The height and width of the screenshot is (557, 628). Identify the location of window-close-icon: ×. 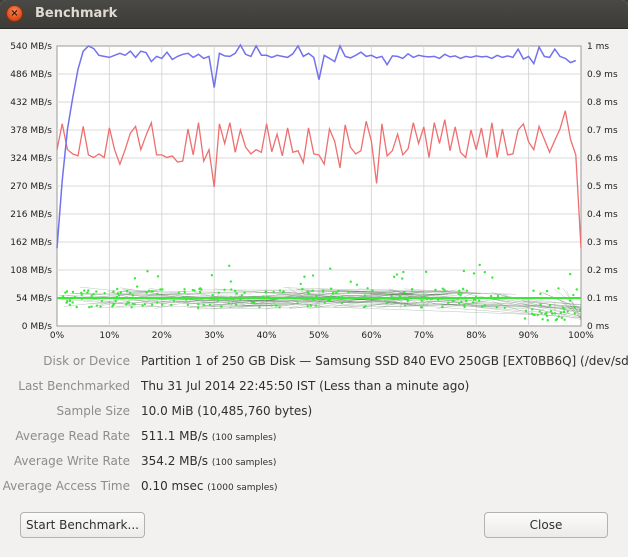
(14, 13).